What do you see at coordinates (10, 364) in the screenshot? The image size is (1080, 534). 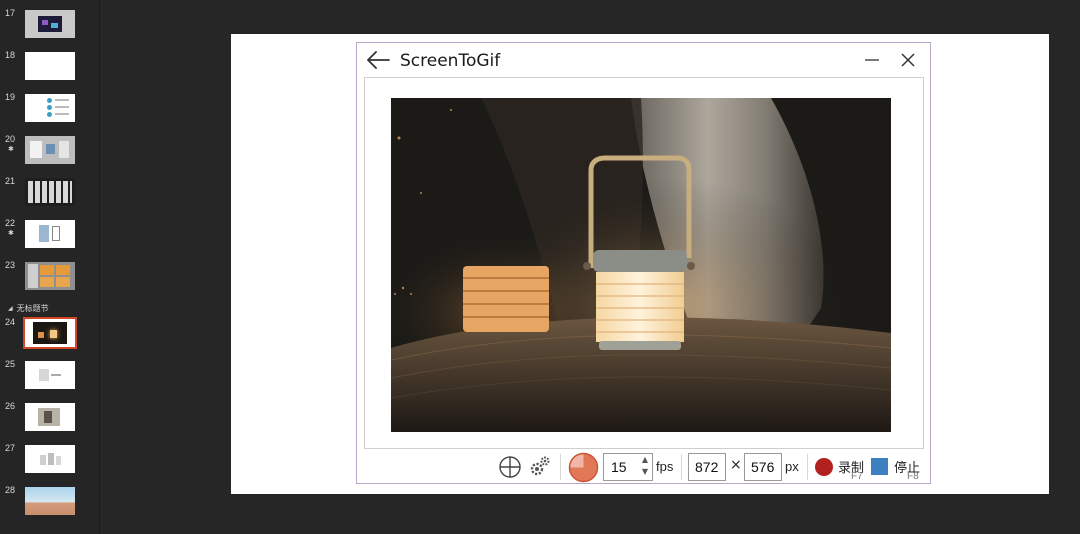 I see `slide-number: 25` at bounding box center [10, 364].